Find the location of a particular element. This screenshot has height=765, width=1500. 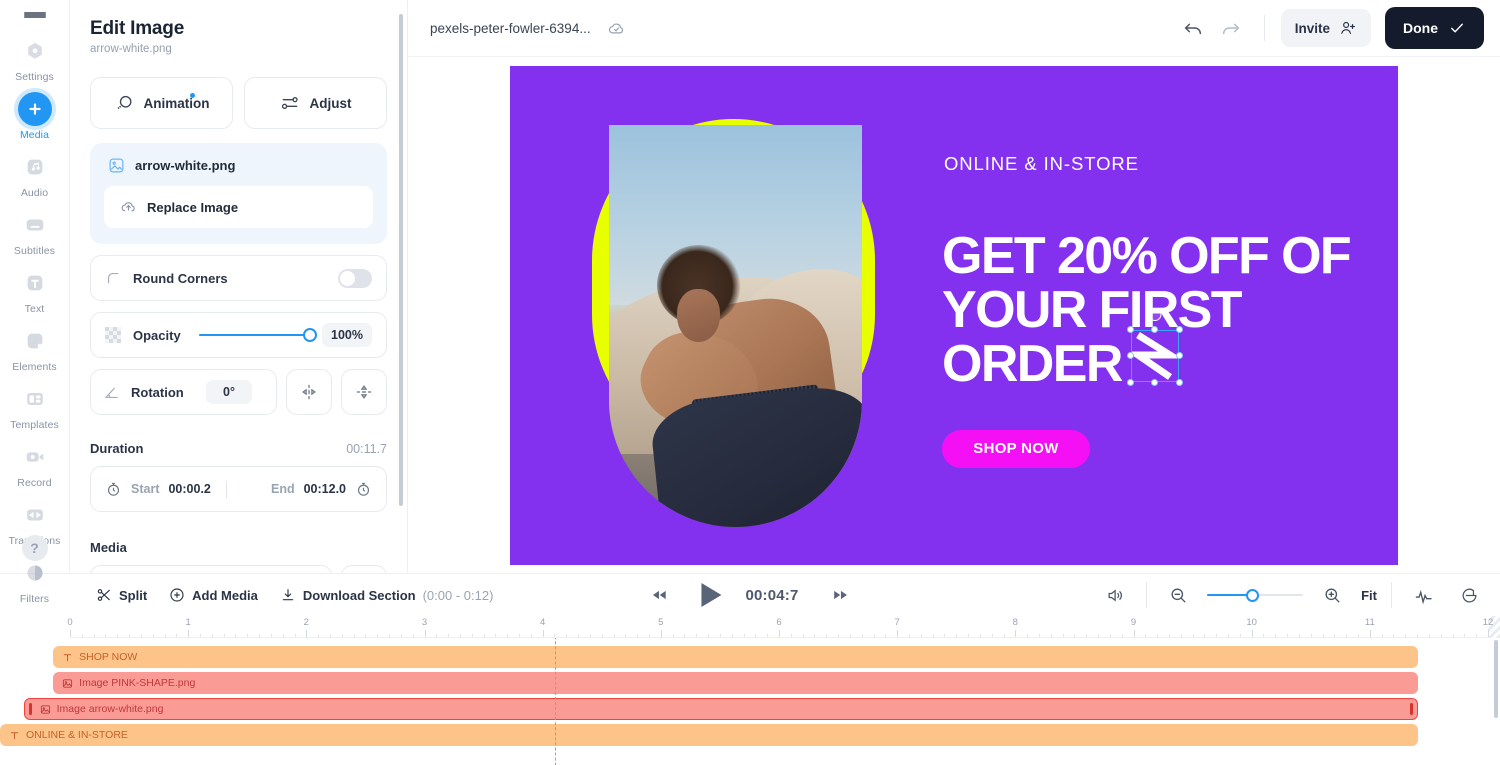

comment-button is located at coordinates (1469, 595).